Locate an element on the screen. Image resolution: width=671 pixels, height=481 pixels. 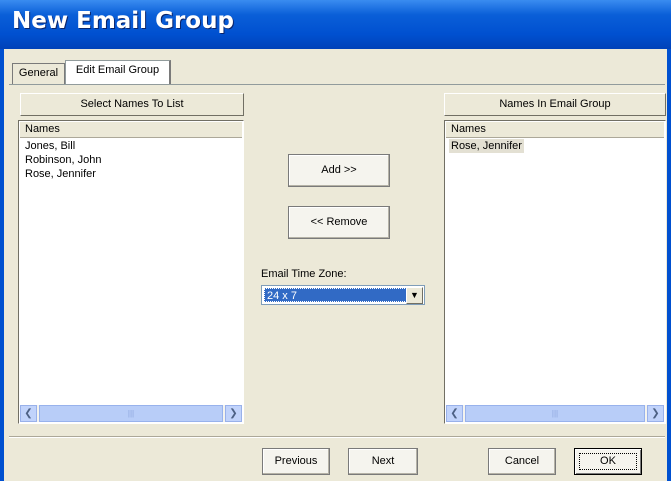
timezone-select: 24 x 7 ▼ is located at coordinates (343, 295).